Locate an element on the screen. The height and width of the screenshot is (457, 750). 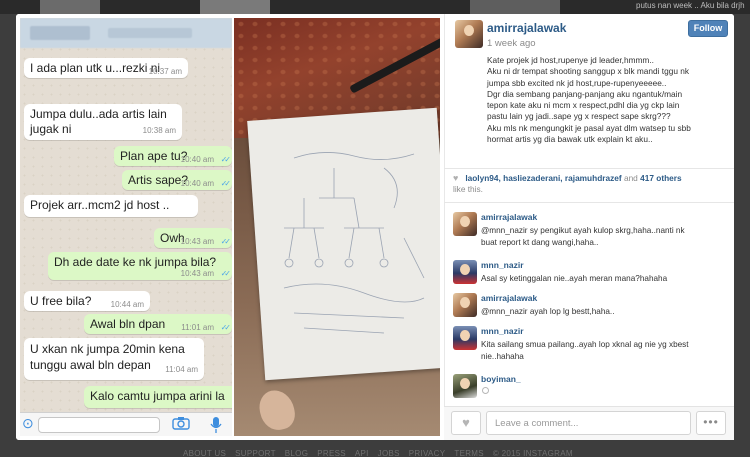
attach-icon: ⊙ is located at coordinates (28, 423).